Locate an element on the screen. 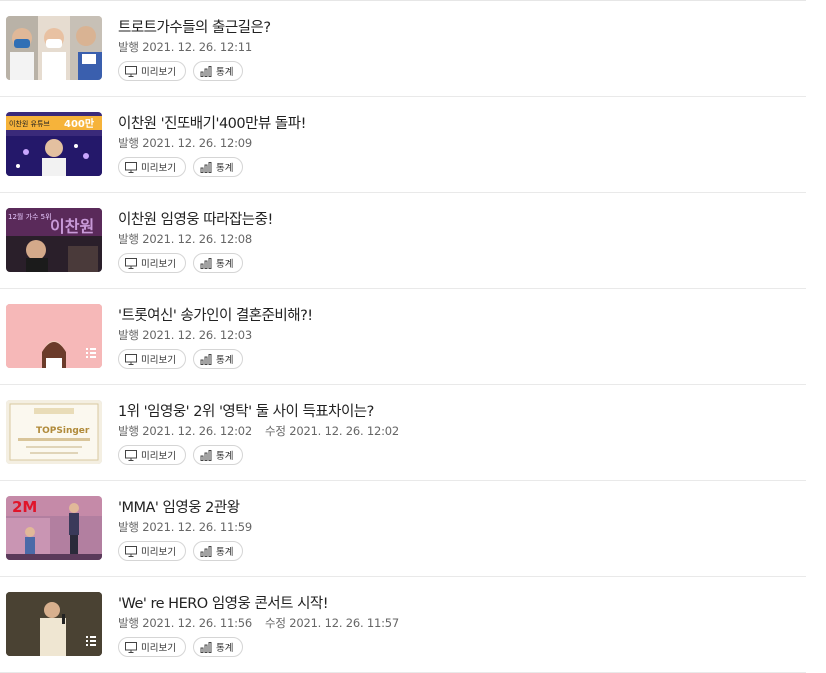 This screenshot has height=673, width=826. article-meta: 발행 2021. 12. 26. 11:59 is located at coordinates (185, 527).